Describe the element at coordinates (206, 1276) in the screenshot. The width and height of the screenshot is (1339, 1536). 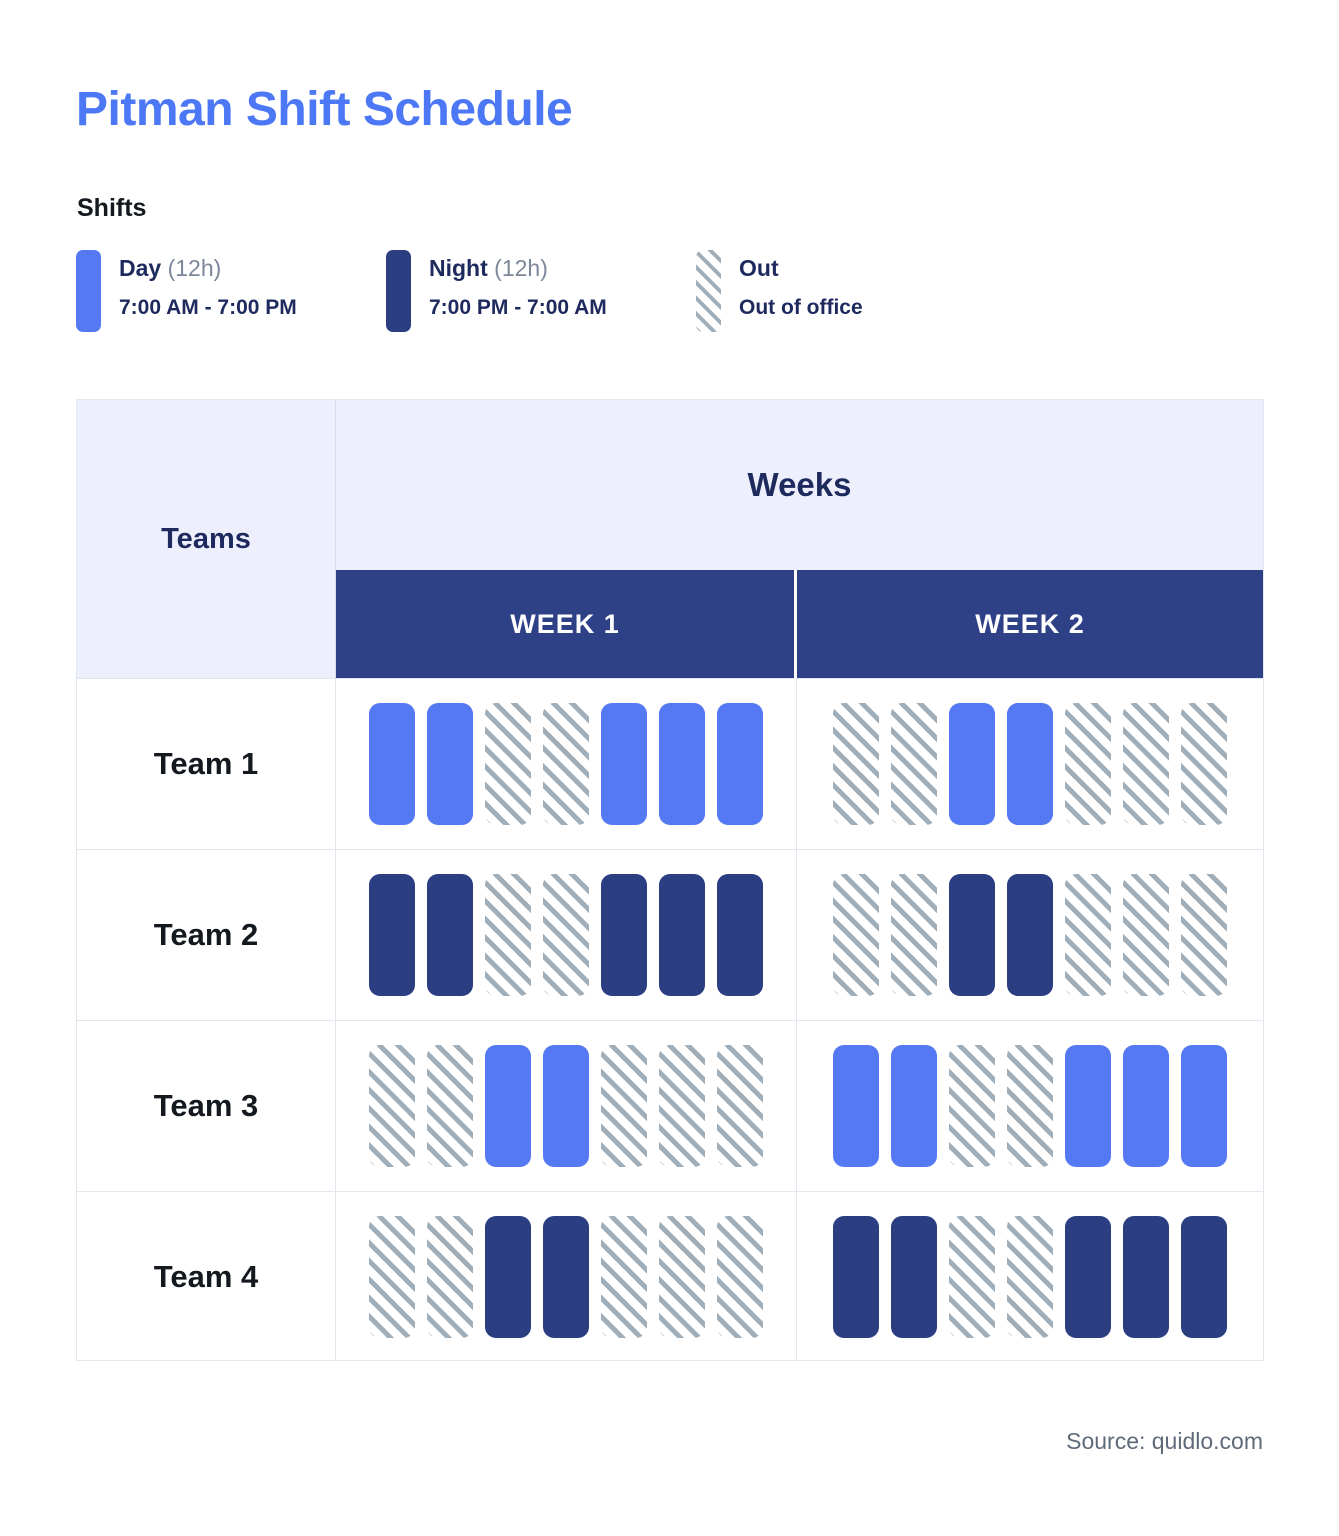
I see `team-label: Team 4` at that location.